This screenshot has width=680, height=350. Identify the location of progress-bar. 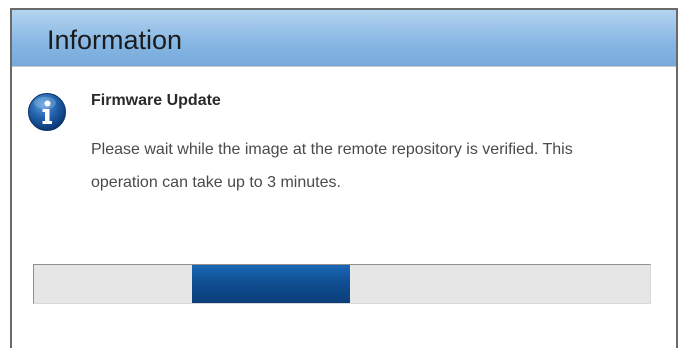
(342, 284).